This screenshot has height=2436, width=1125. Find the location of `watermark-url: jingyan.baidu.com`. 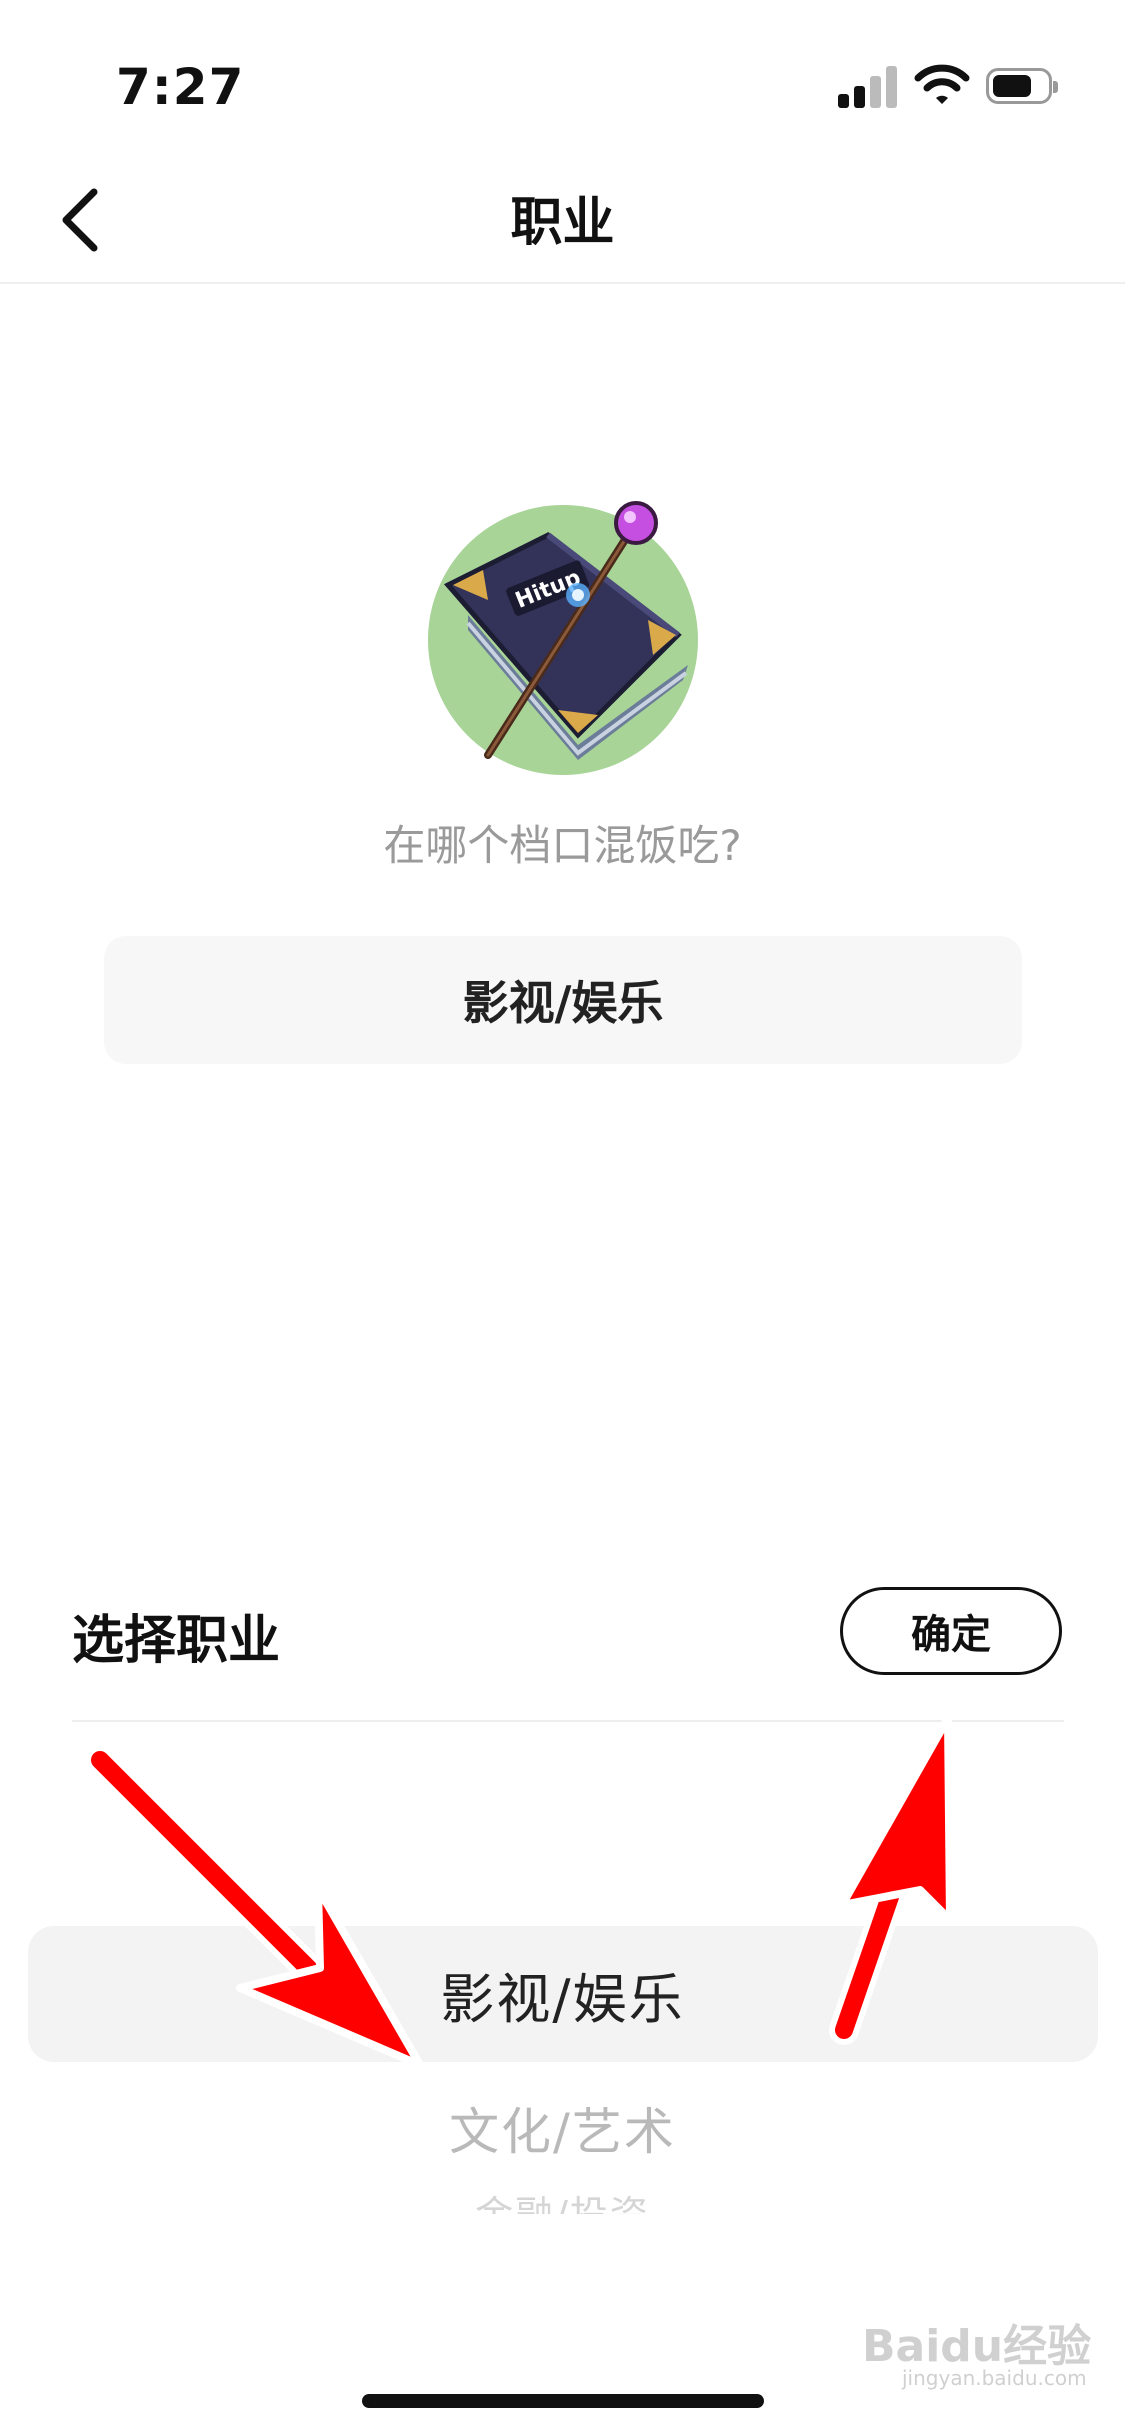

watermark-url: jingyan.baidu.com is located at coordinates (994, 2378).